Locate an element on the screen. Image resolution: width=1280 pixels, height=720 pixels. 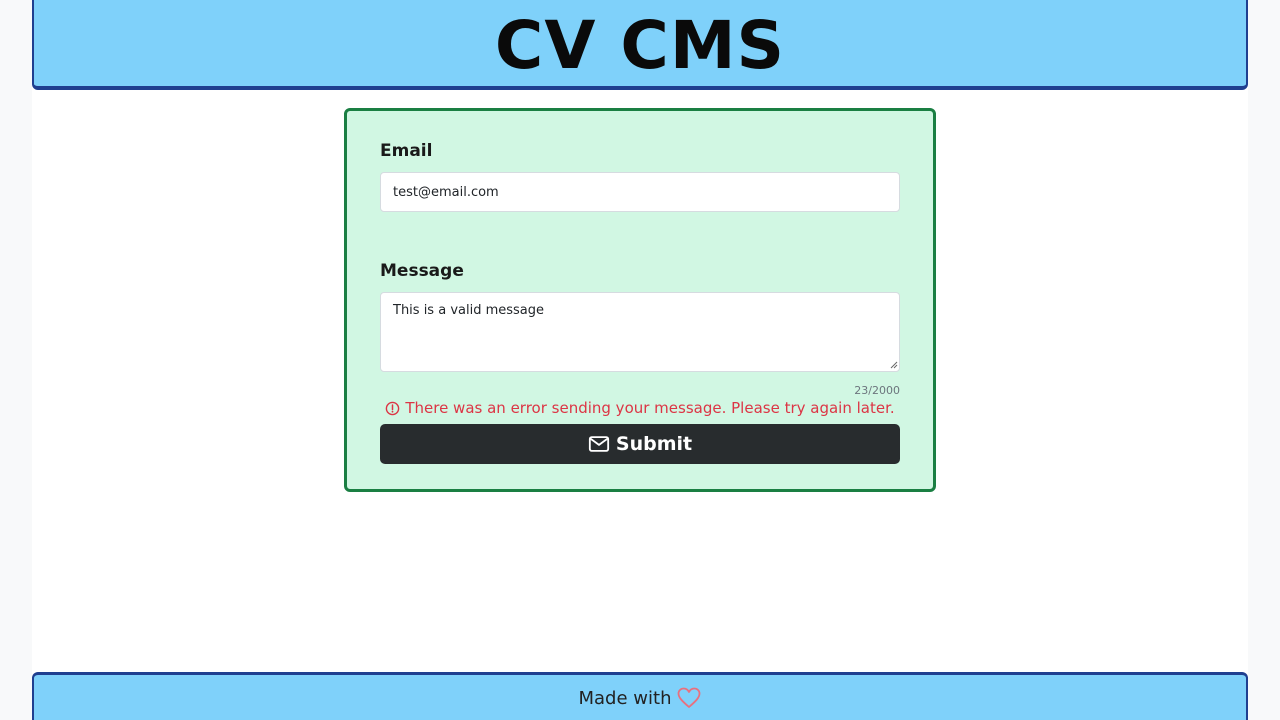
character-count: 23/2000 is located at coordinates (877, 390).